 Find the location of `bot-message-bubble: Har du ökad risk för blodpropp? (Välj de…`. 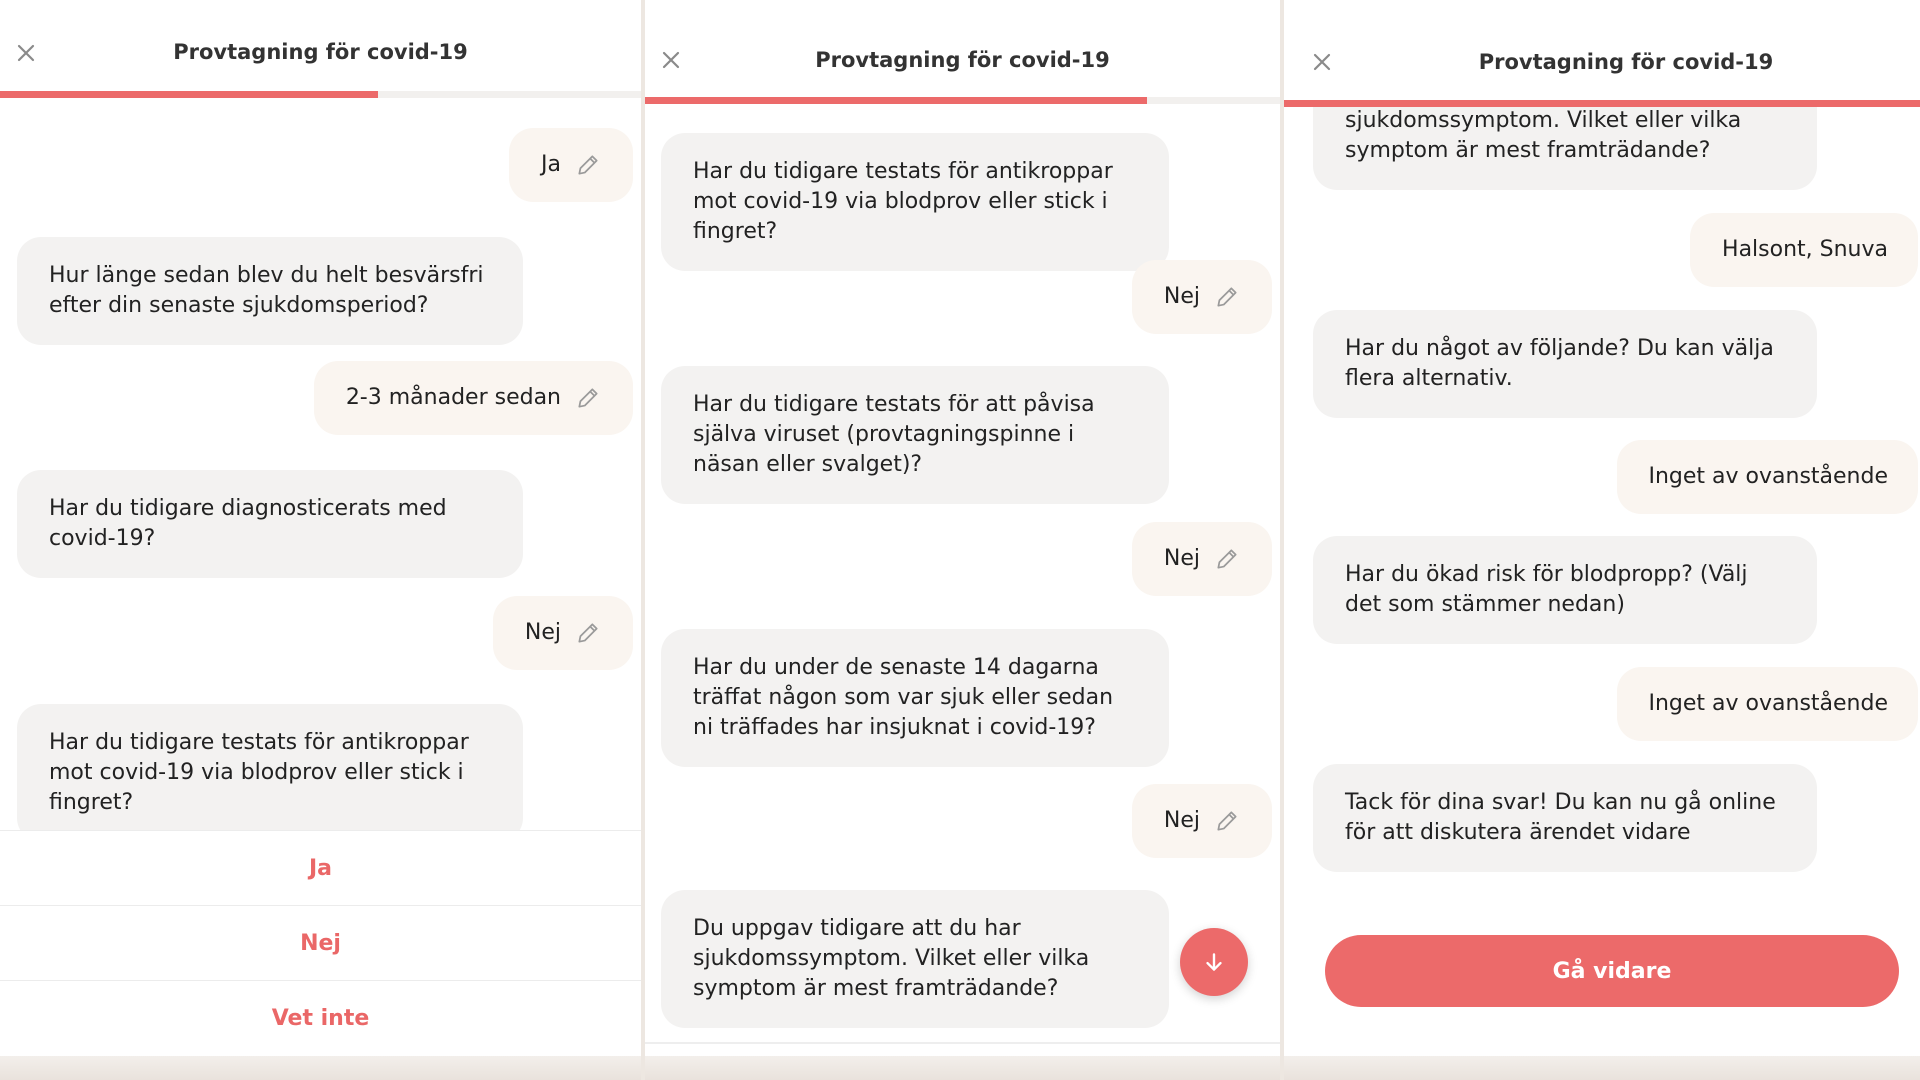

bot-message-bubble: Har du ökad risk för blodpropp? (Välj de… is located at coordinates (1565, 590).